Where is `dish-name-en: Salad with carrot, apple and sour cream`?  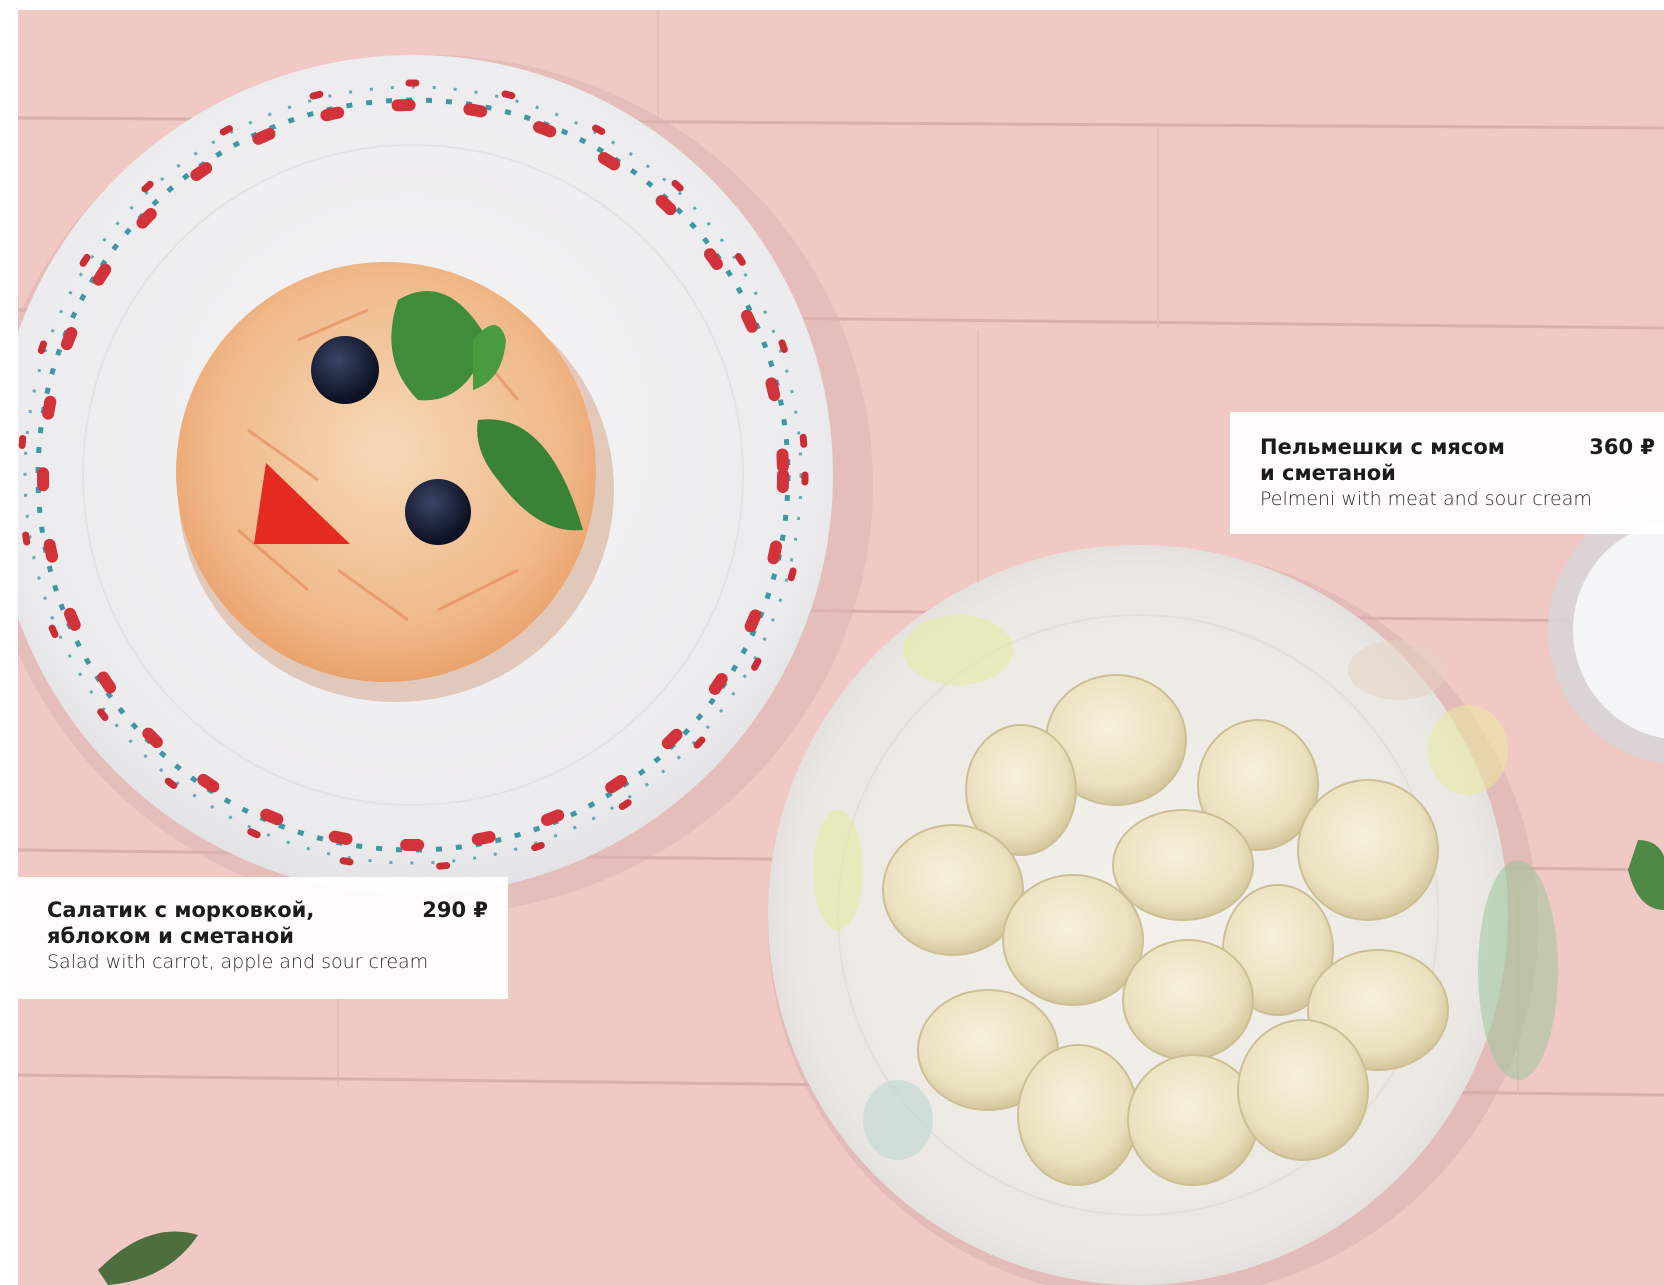 dish-name-en: Salad with carrot, apple and sour cream is located at coordinates (238, 962).